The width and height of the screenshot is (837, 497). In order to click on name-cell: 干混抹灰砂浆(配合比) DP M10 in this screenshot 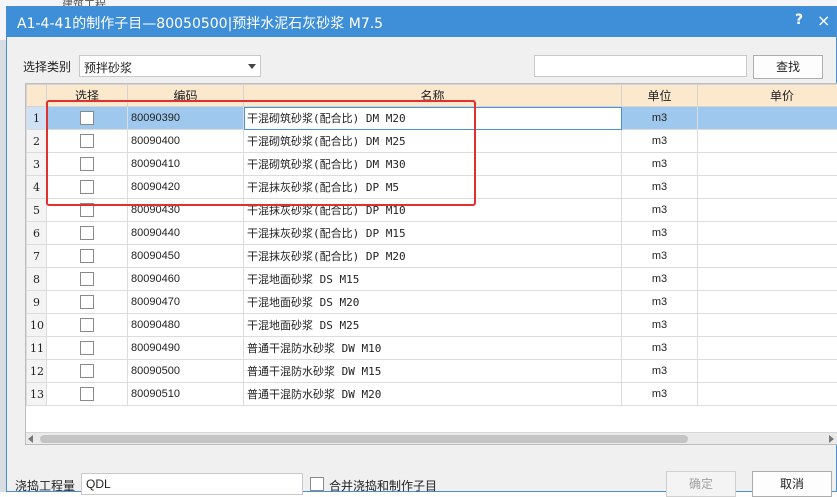, I will do `click(433, 210)`.